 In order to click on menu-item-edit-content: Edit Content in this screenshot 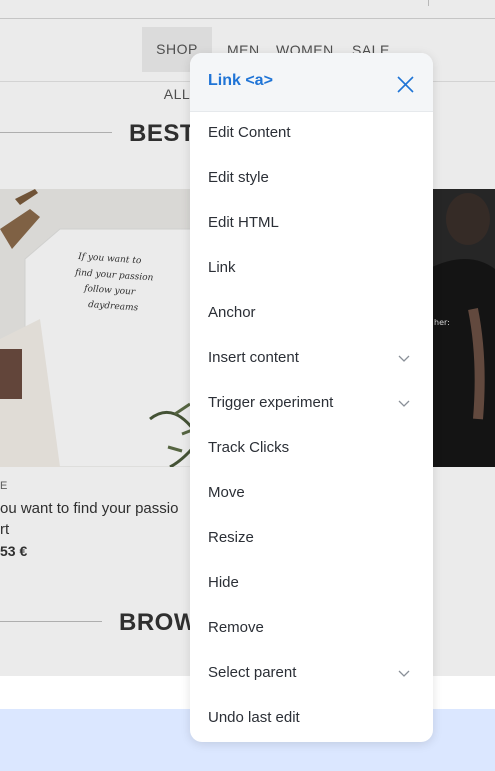, I will do `click(311, 133)`.